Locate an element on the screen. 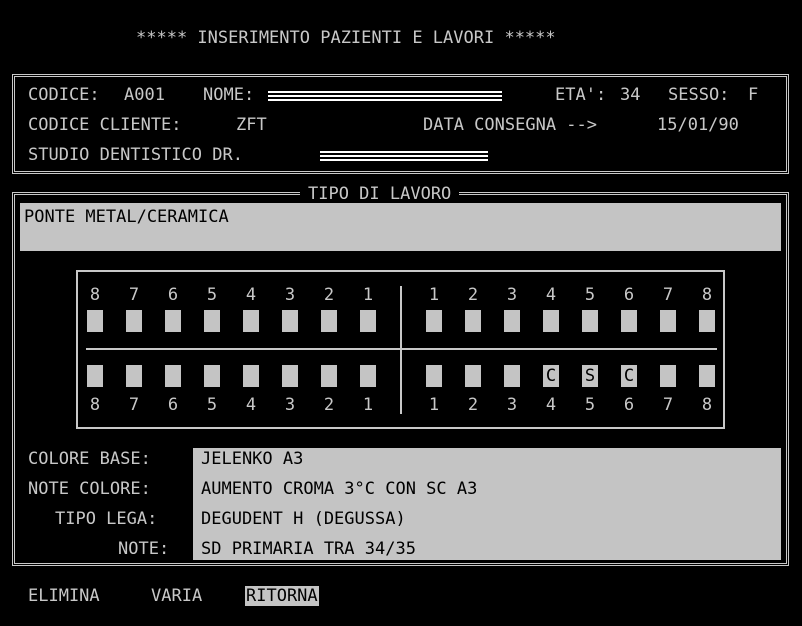 This screenshot has height=626, width=802. lower-left-number-6: 6 is located at coordinates (173, 405).